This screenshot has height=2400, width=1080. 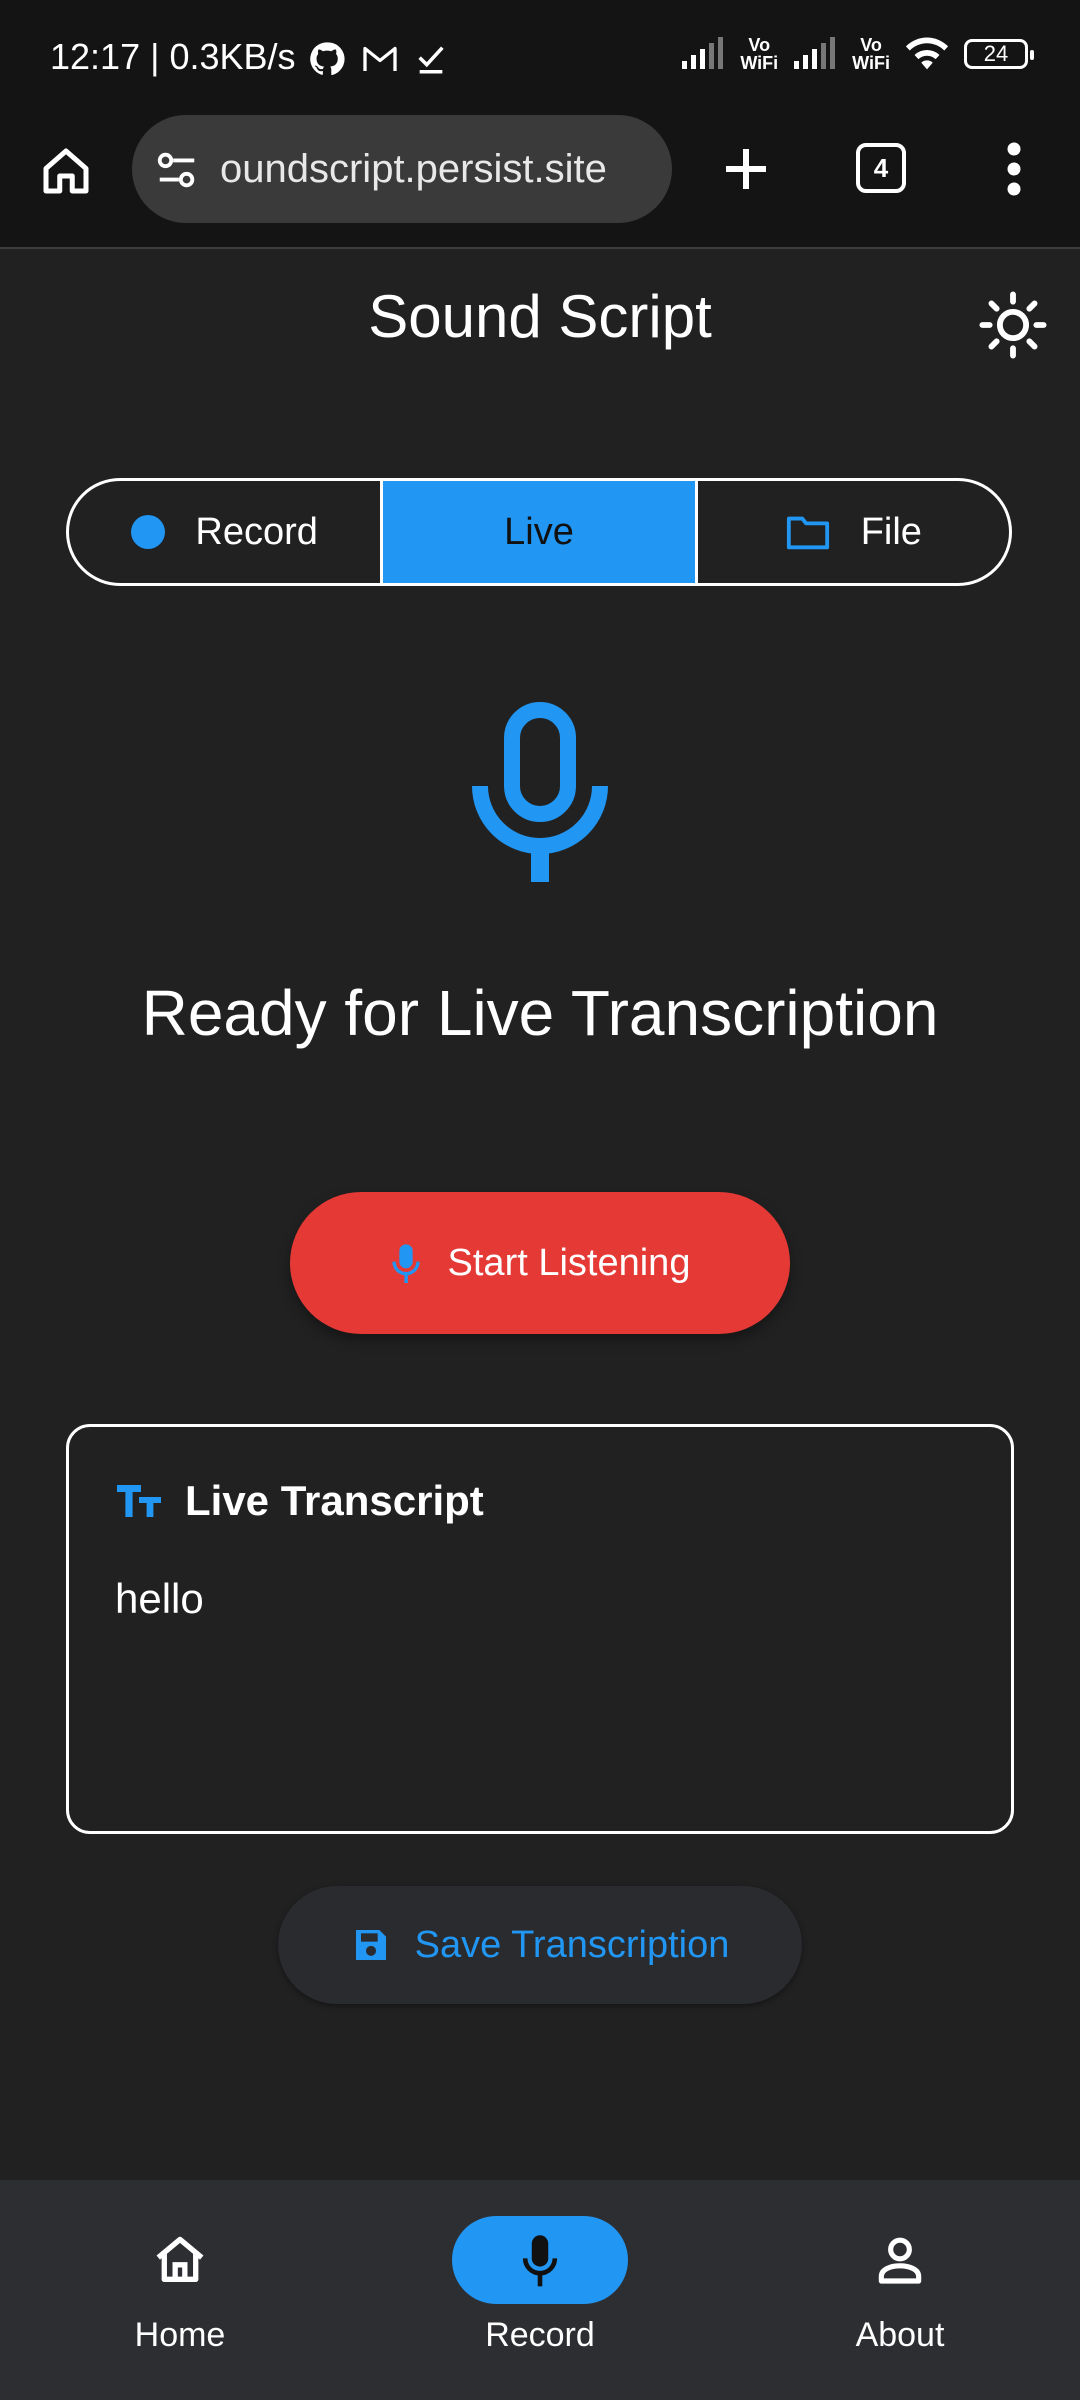 I want to click on microphone-icon, so click(x=540, y=792).